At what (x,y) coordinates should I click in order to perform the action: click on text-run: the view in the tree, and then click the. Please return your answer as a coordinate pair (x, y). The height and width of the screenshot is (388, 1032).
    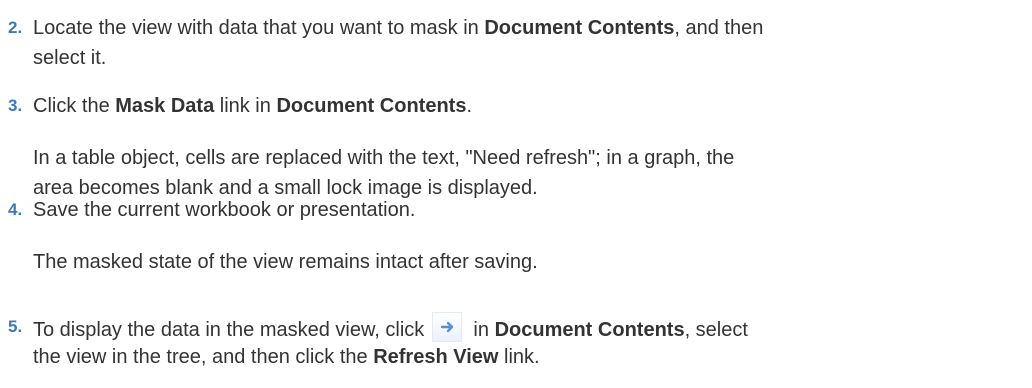
    Looking at the image, I should click on (203, 357).